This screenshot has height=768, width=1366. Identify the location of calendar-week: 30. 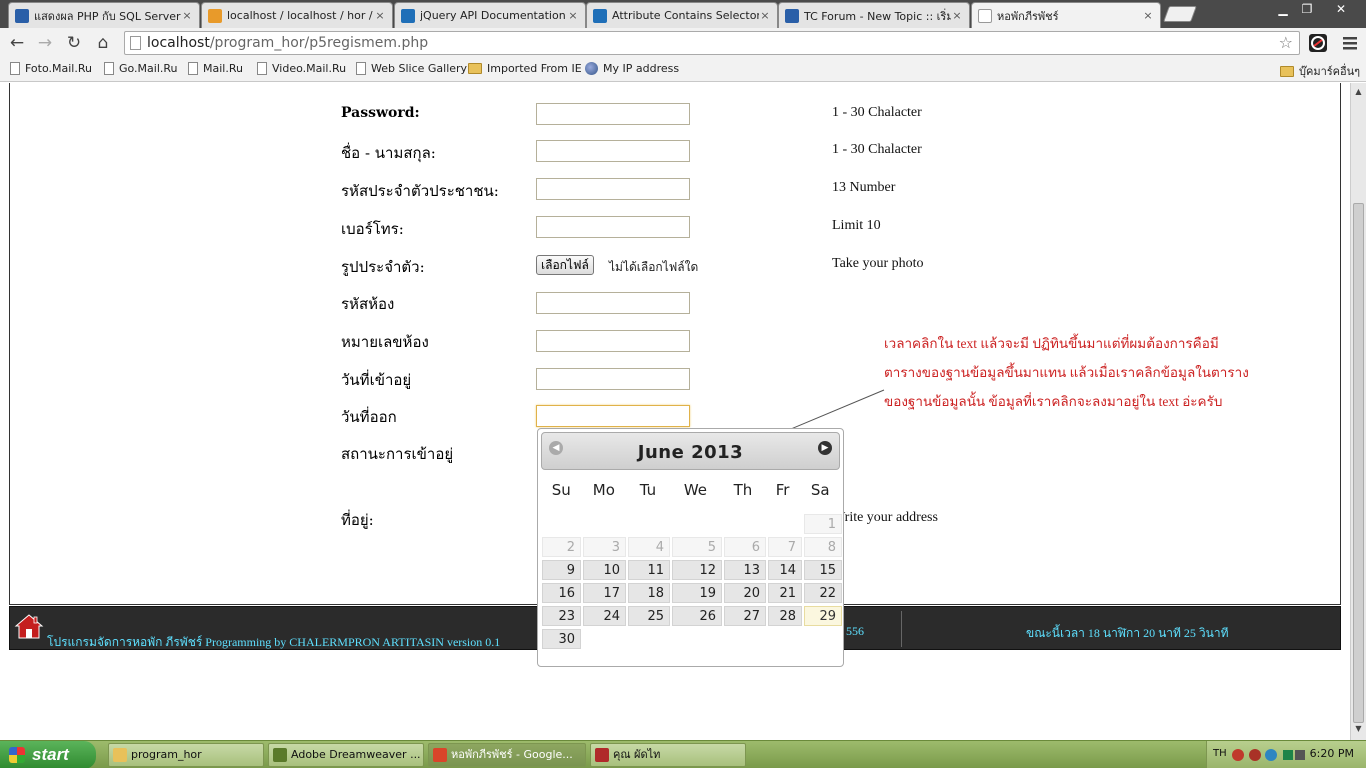
(692, 639).